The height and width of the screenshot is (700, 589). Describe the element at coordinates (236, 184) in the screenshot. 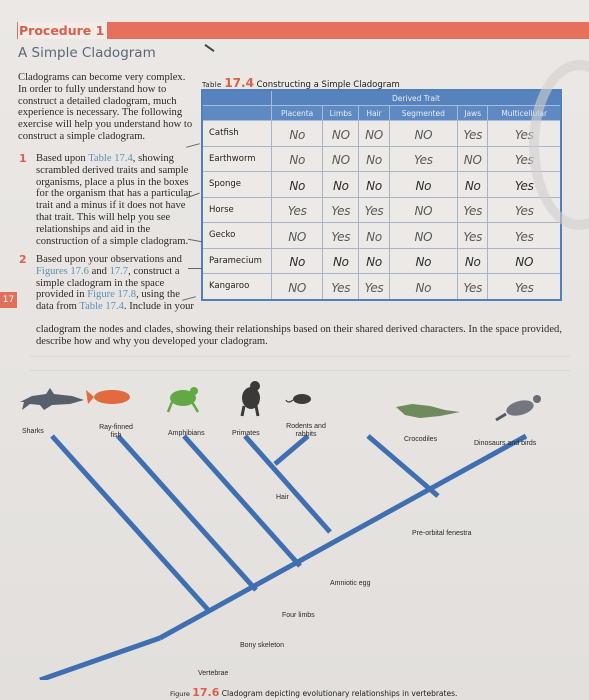

I see `organism-label: Sponge` at that location.